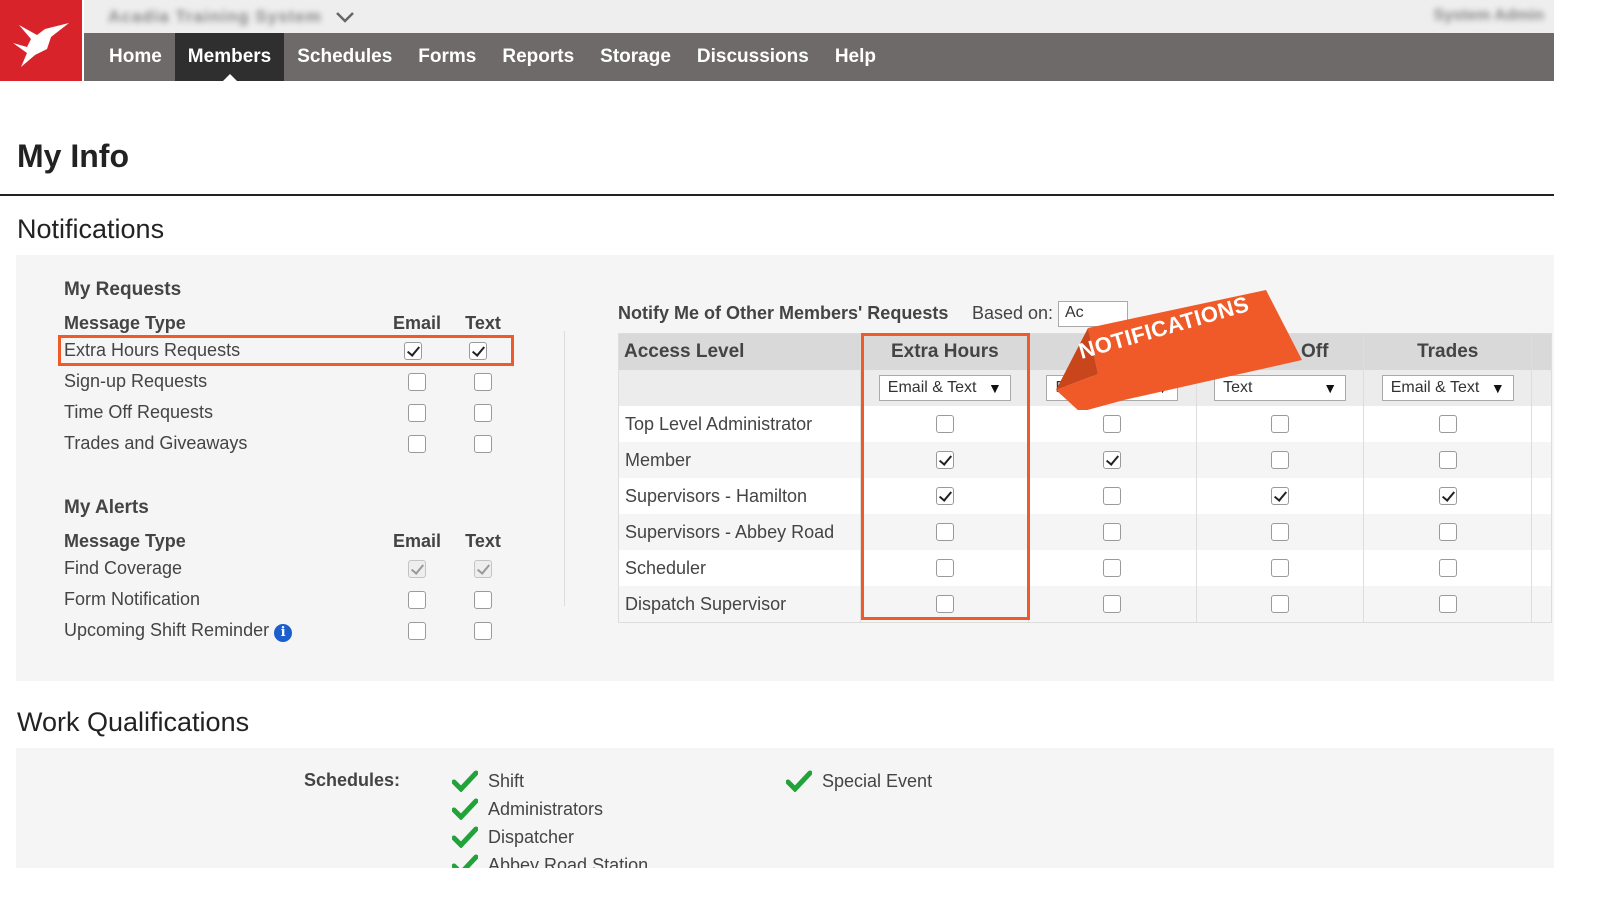  I want to click on access-level-label: Supervisors - Abbey Road, so click(730, 531).